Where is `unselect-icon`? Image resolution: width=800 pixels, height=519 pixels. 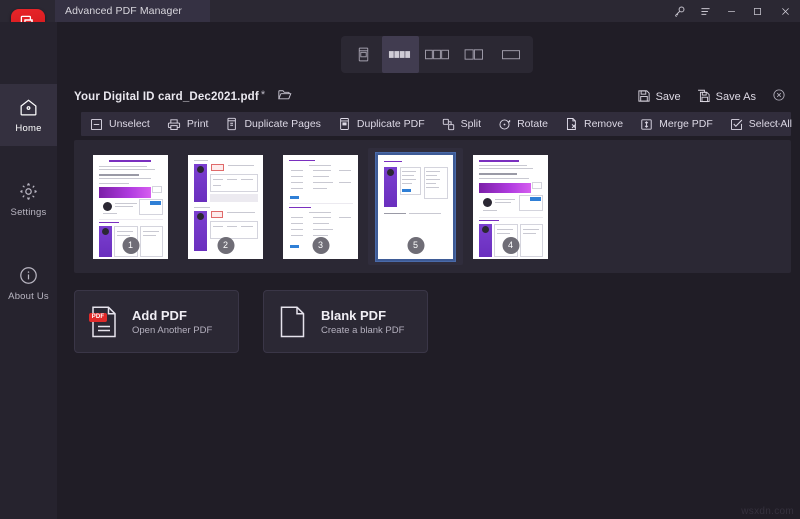
unselect-icon is located at coordinates (96, 124).